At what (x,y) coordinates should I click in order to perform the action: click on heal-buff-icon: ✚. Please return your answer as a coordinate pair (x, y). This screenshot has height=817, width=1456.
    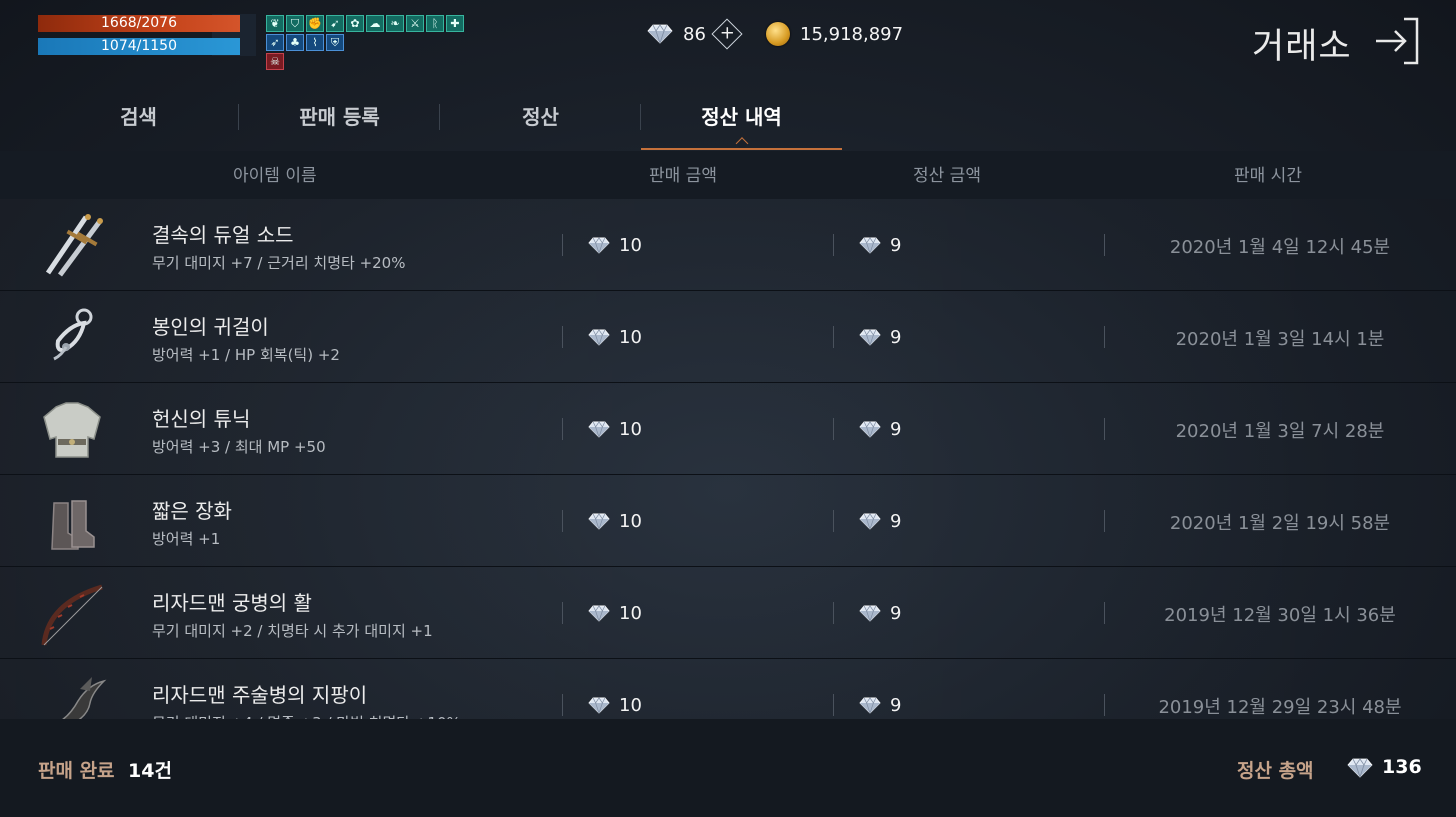
    Looking at the image, I should click on (455, 23).